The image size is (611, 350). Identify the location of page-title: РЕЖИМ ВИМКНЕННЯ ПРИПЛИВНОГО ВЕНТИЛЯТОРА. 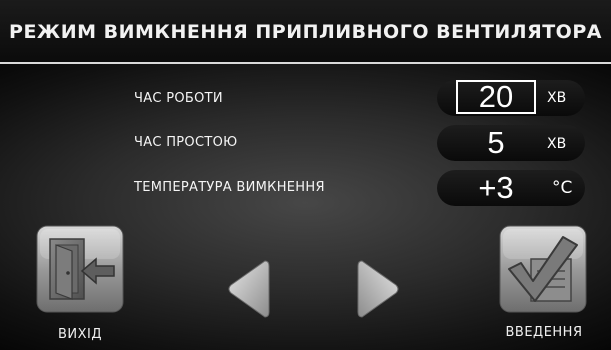
(305, 32).